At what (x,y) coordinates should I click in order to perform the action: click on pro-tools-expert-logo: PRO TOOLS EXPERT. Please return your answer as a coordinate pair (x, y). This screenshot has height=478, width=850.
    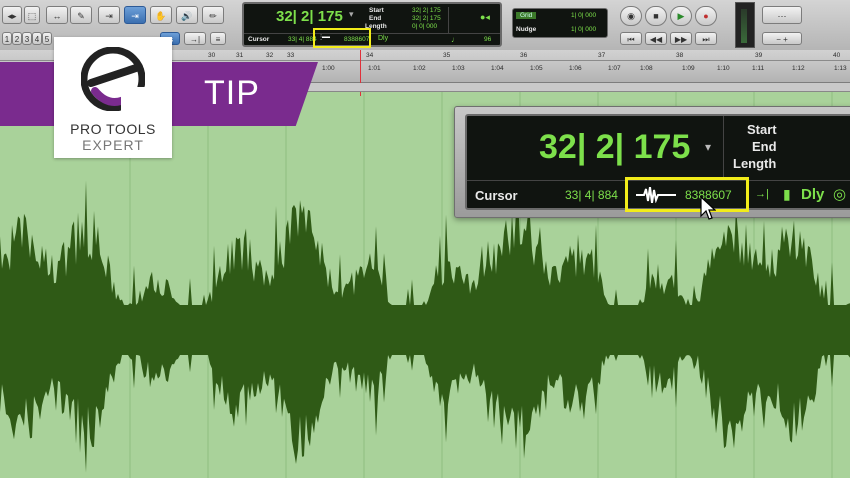
    Looking at the image, I should click on (113, 97).